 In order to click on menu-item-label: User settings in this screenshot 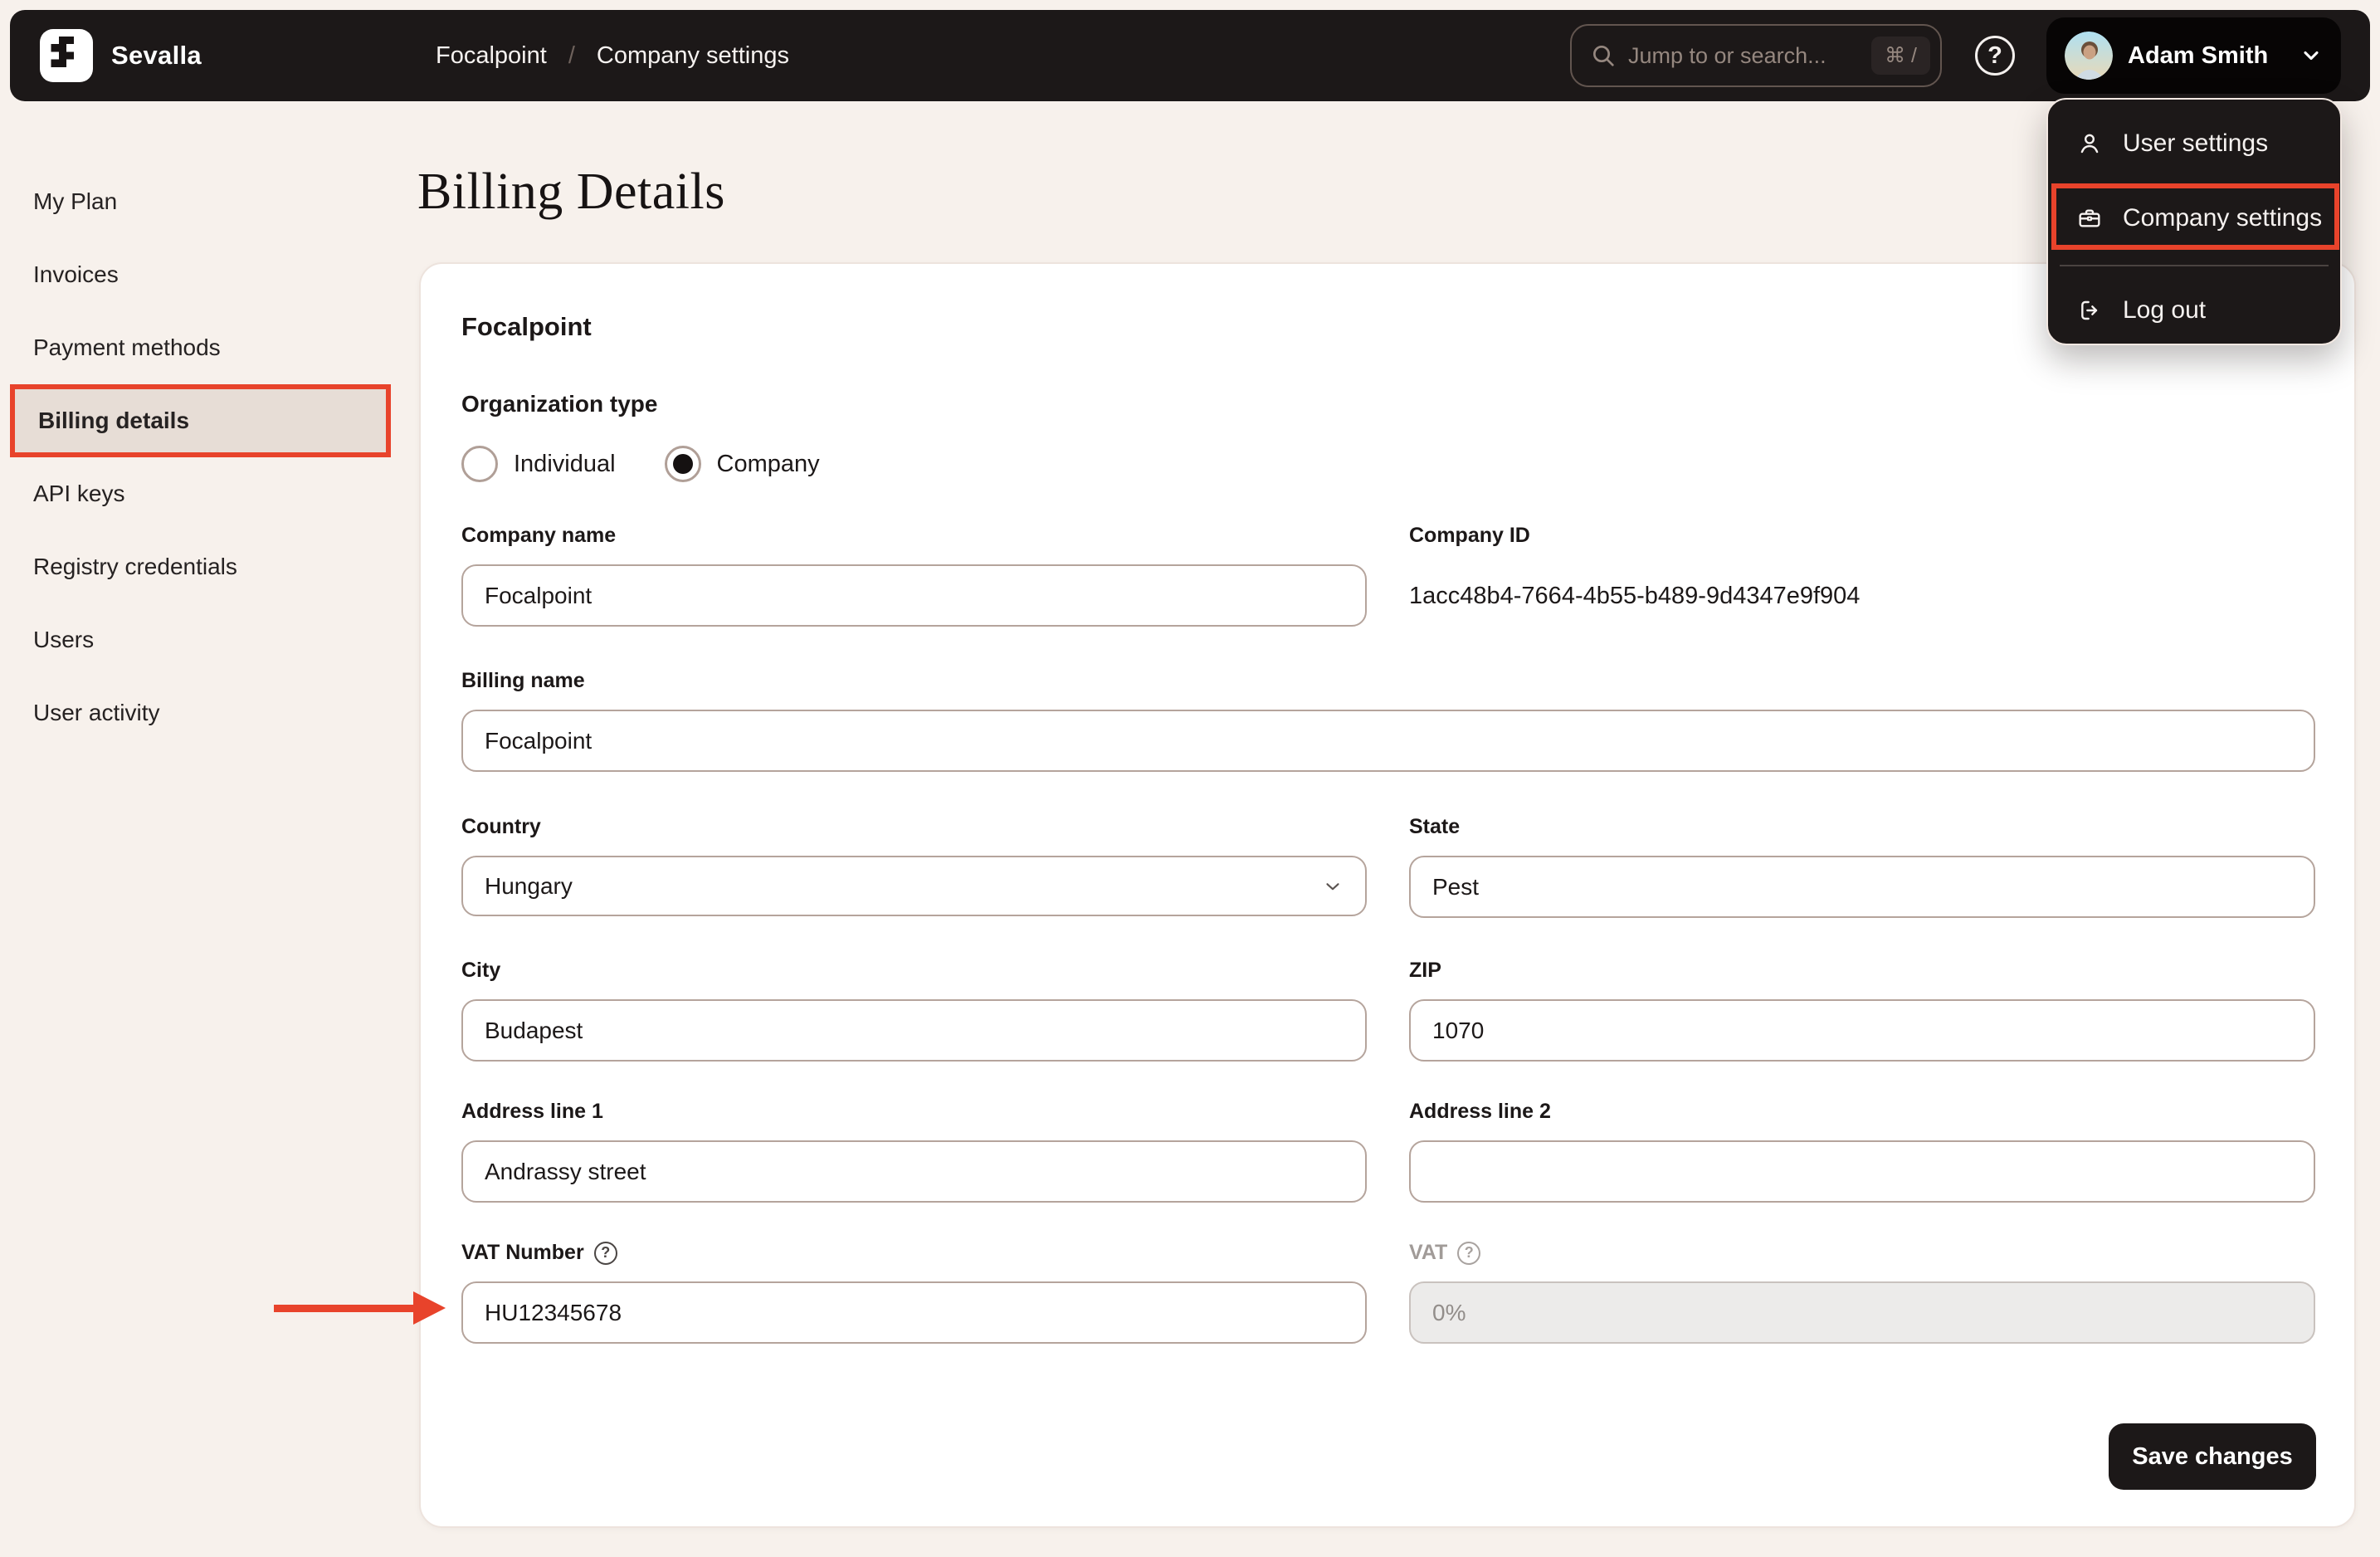, I will do `click(2196, 143)`.